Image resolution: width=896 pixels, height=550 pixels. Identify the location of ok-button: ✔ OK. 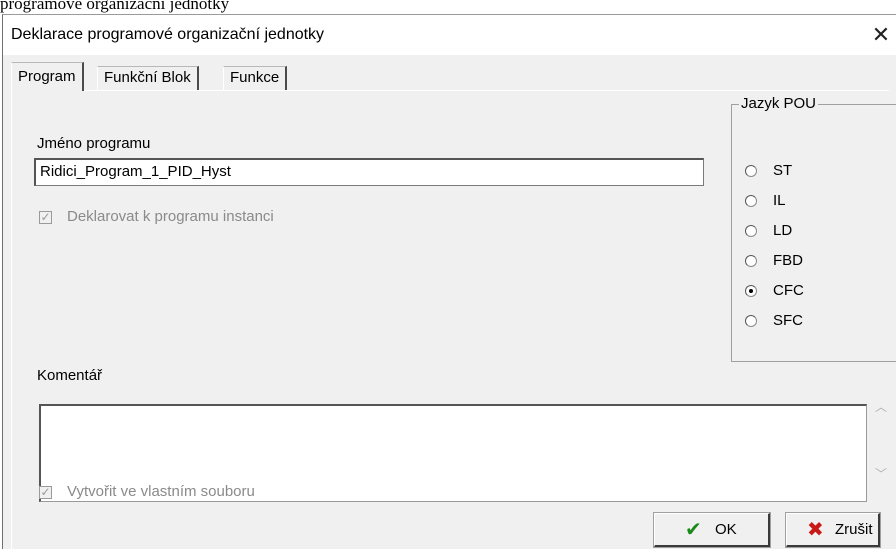
(712, 530).